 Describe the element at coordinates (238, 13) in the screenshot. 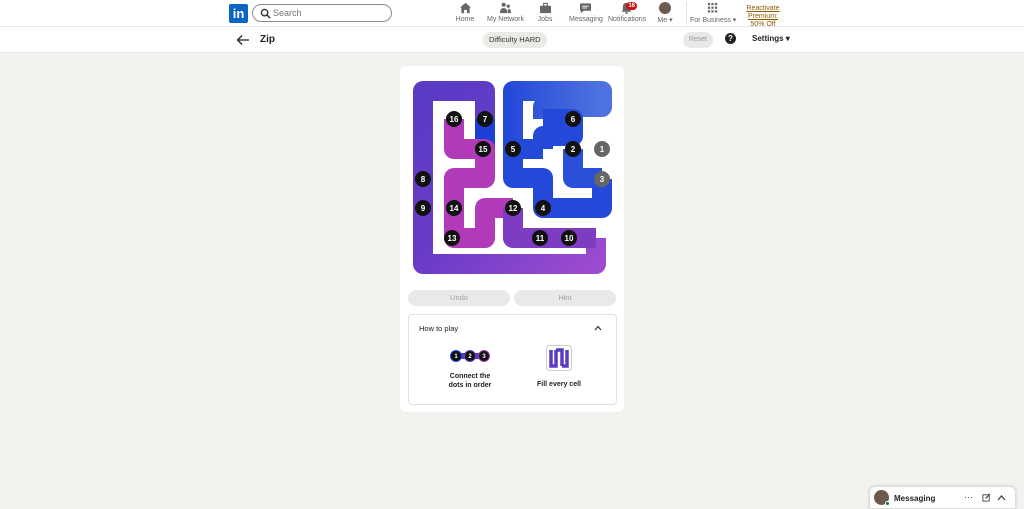

I see `linkedin-logo: in` at that location.